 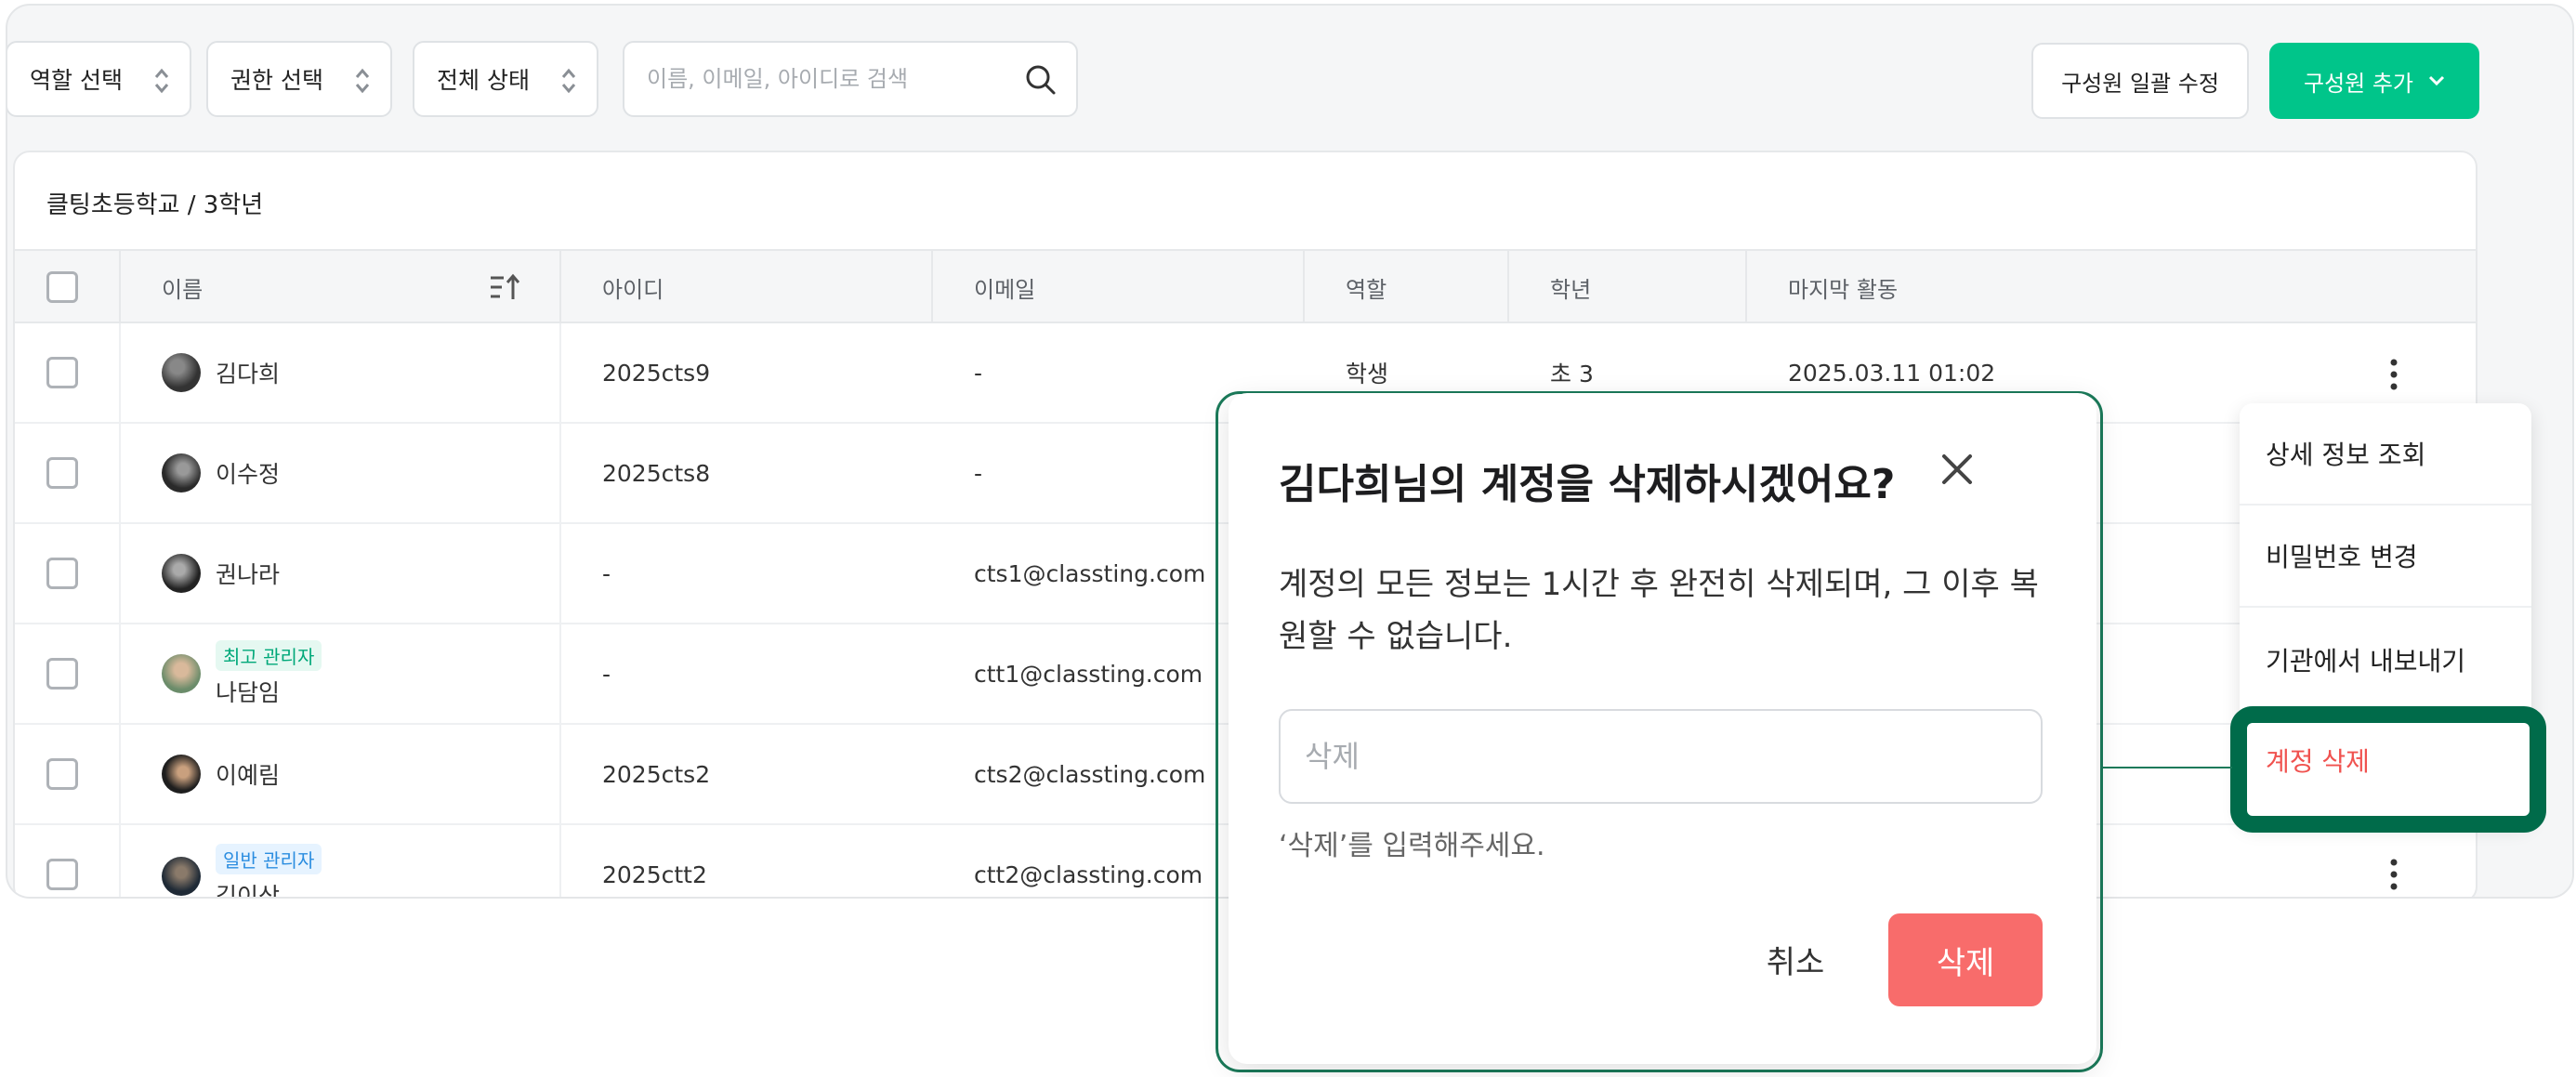 I want to click on status-filter-select: 전체 상태, so click(x=505, y=79).